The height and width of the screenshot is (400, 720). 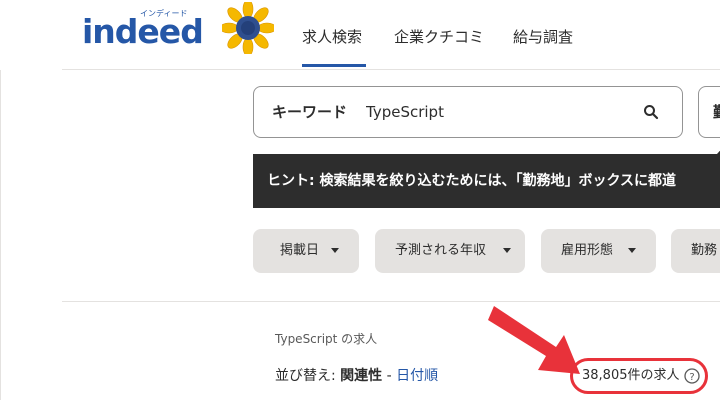 What do you see at coordinates (651, 112) in the screenshot?
I see `search-icon` at bounding box center [651, 112].